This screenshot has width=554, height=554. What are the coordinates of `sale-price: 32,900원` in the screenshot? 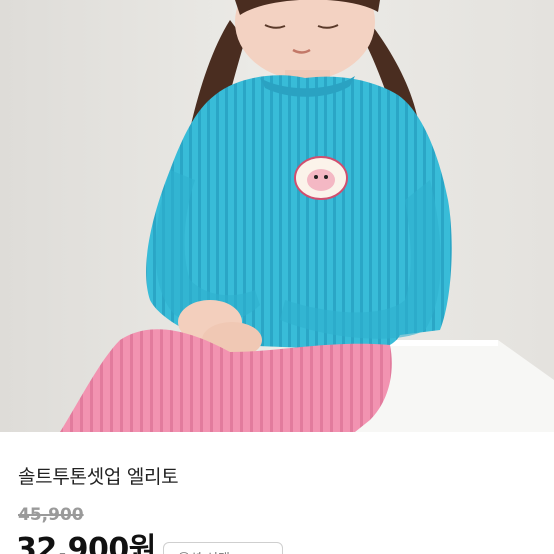 It's located at (86, 543).